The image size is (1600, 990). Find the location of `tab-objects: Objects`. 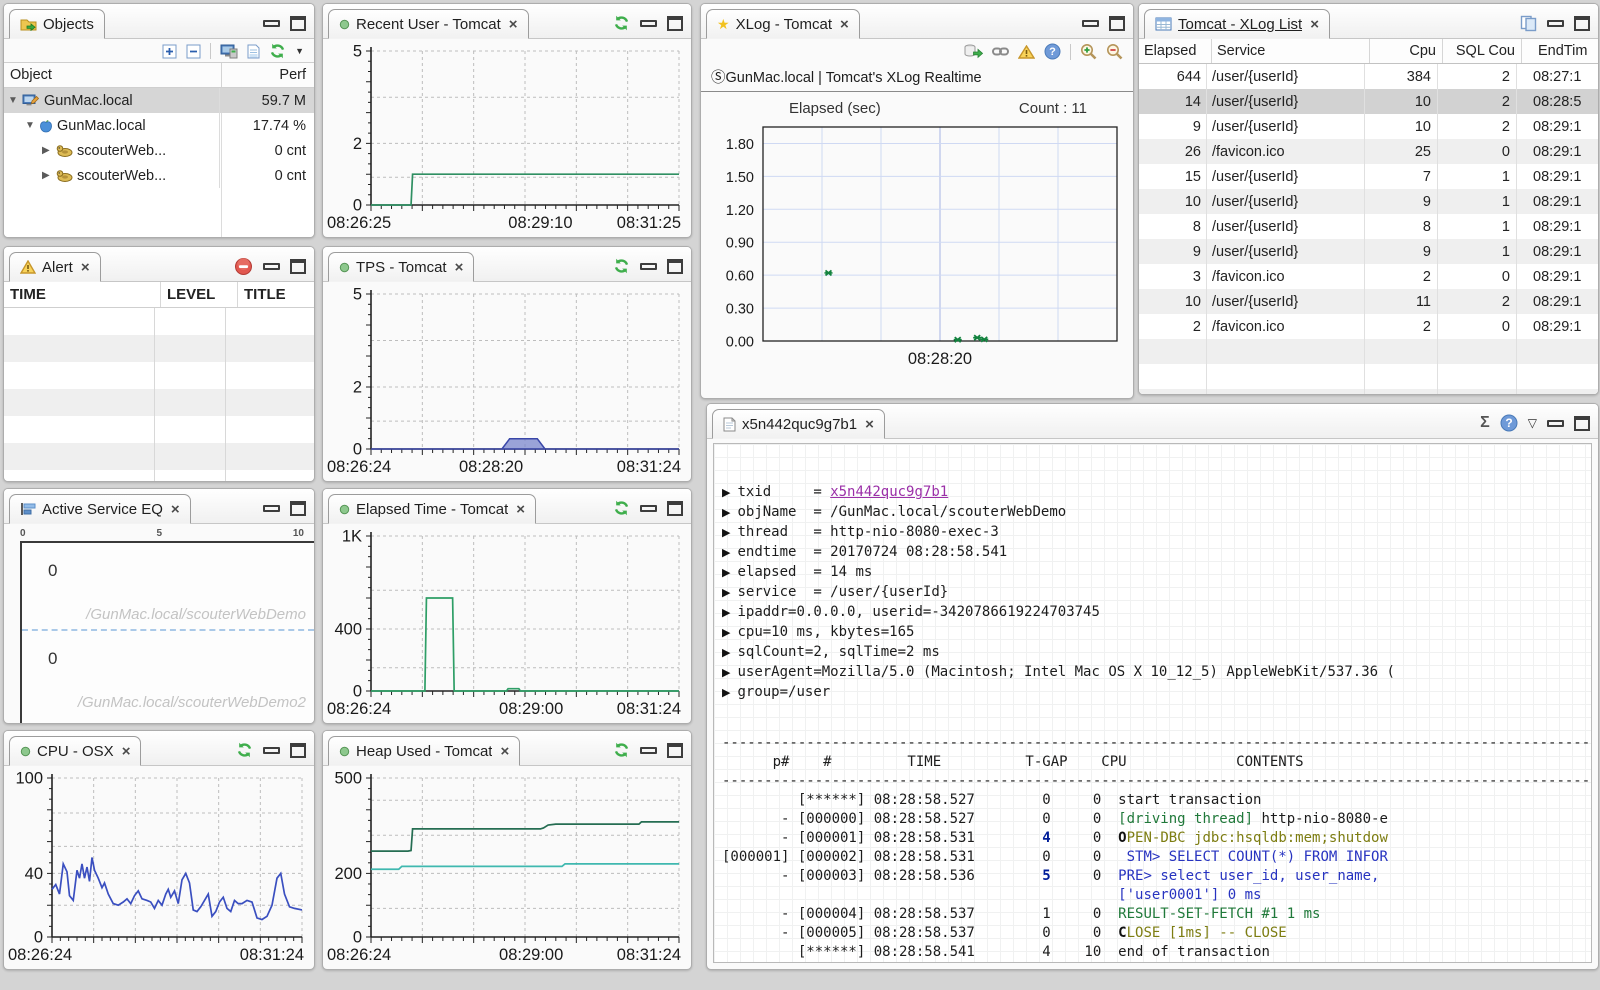

tab-objects: Objects is located at coordinates (57, 24).